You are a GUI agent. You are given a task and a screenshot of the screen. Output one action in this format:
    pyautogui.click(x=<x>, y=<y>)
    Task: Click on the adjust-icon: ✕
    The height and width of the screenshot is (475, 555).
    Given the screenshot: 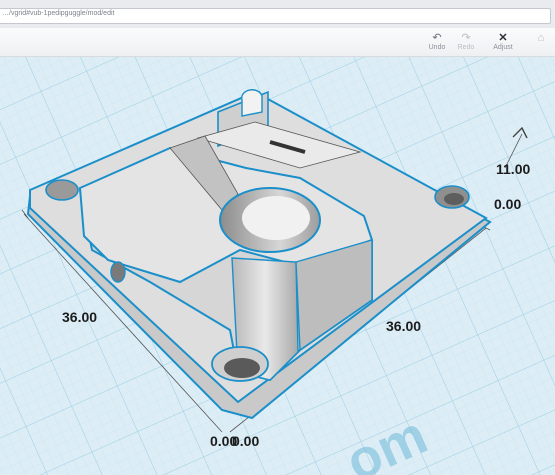 What is the action you would take?
    pyautogui.click(x=503, y=38)
    